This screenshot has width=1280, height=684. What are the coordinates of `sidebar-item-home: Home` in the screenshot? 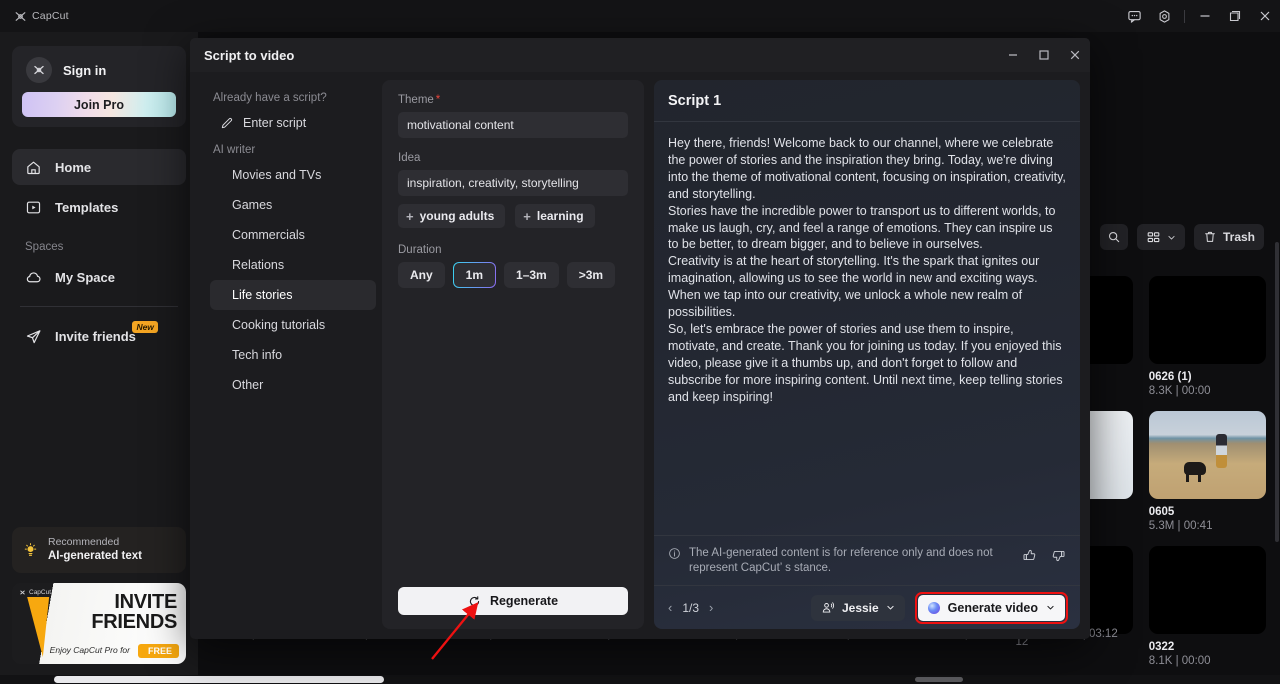 It's located at (99, 167).